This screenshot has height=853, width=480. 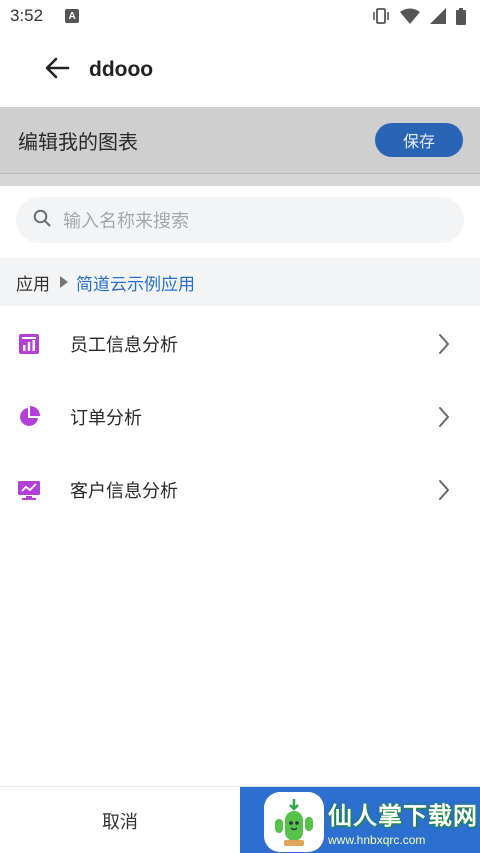 I want to click on bar-chart-icon, so click(x=29, y=344).